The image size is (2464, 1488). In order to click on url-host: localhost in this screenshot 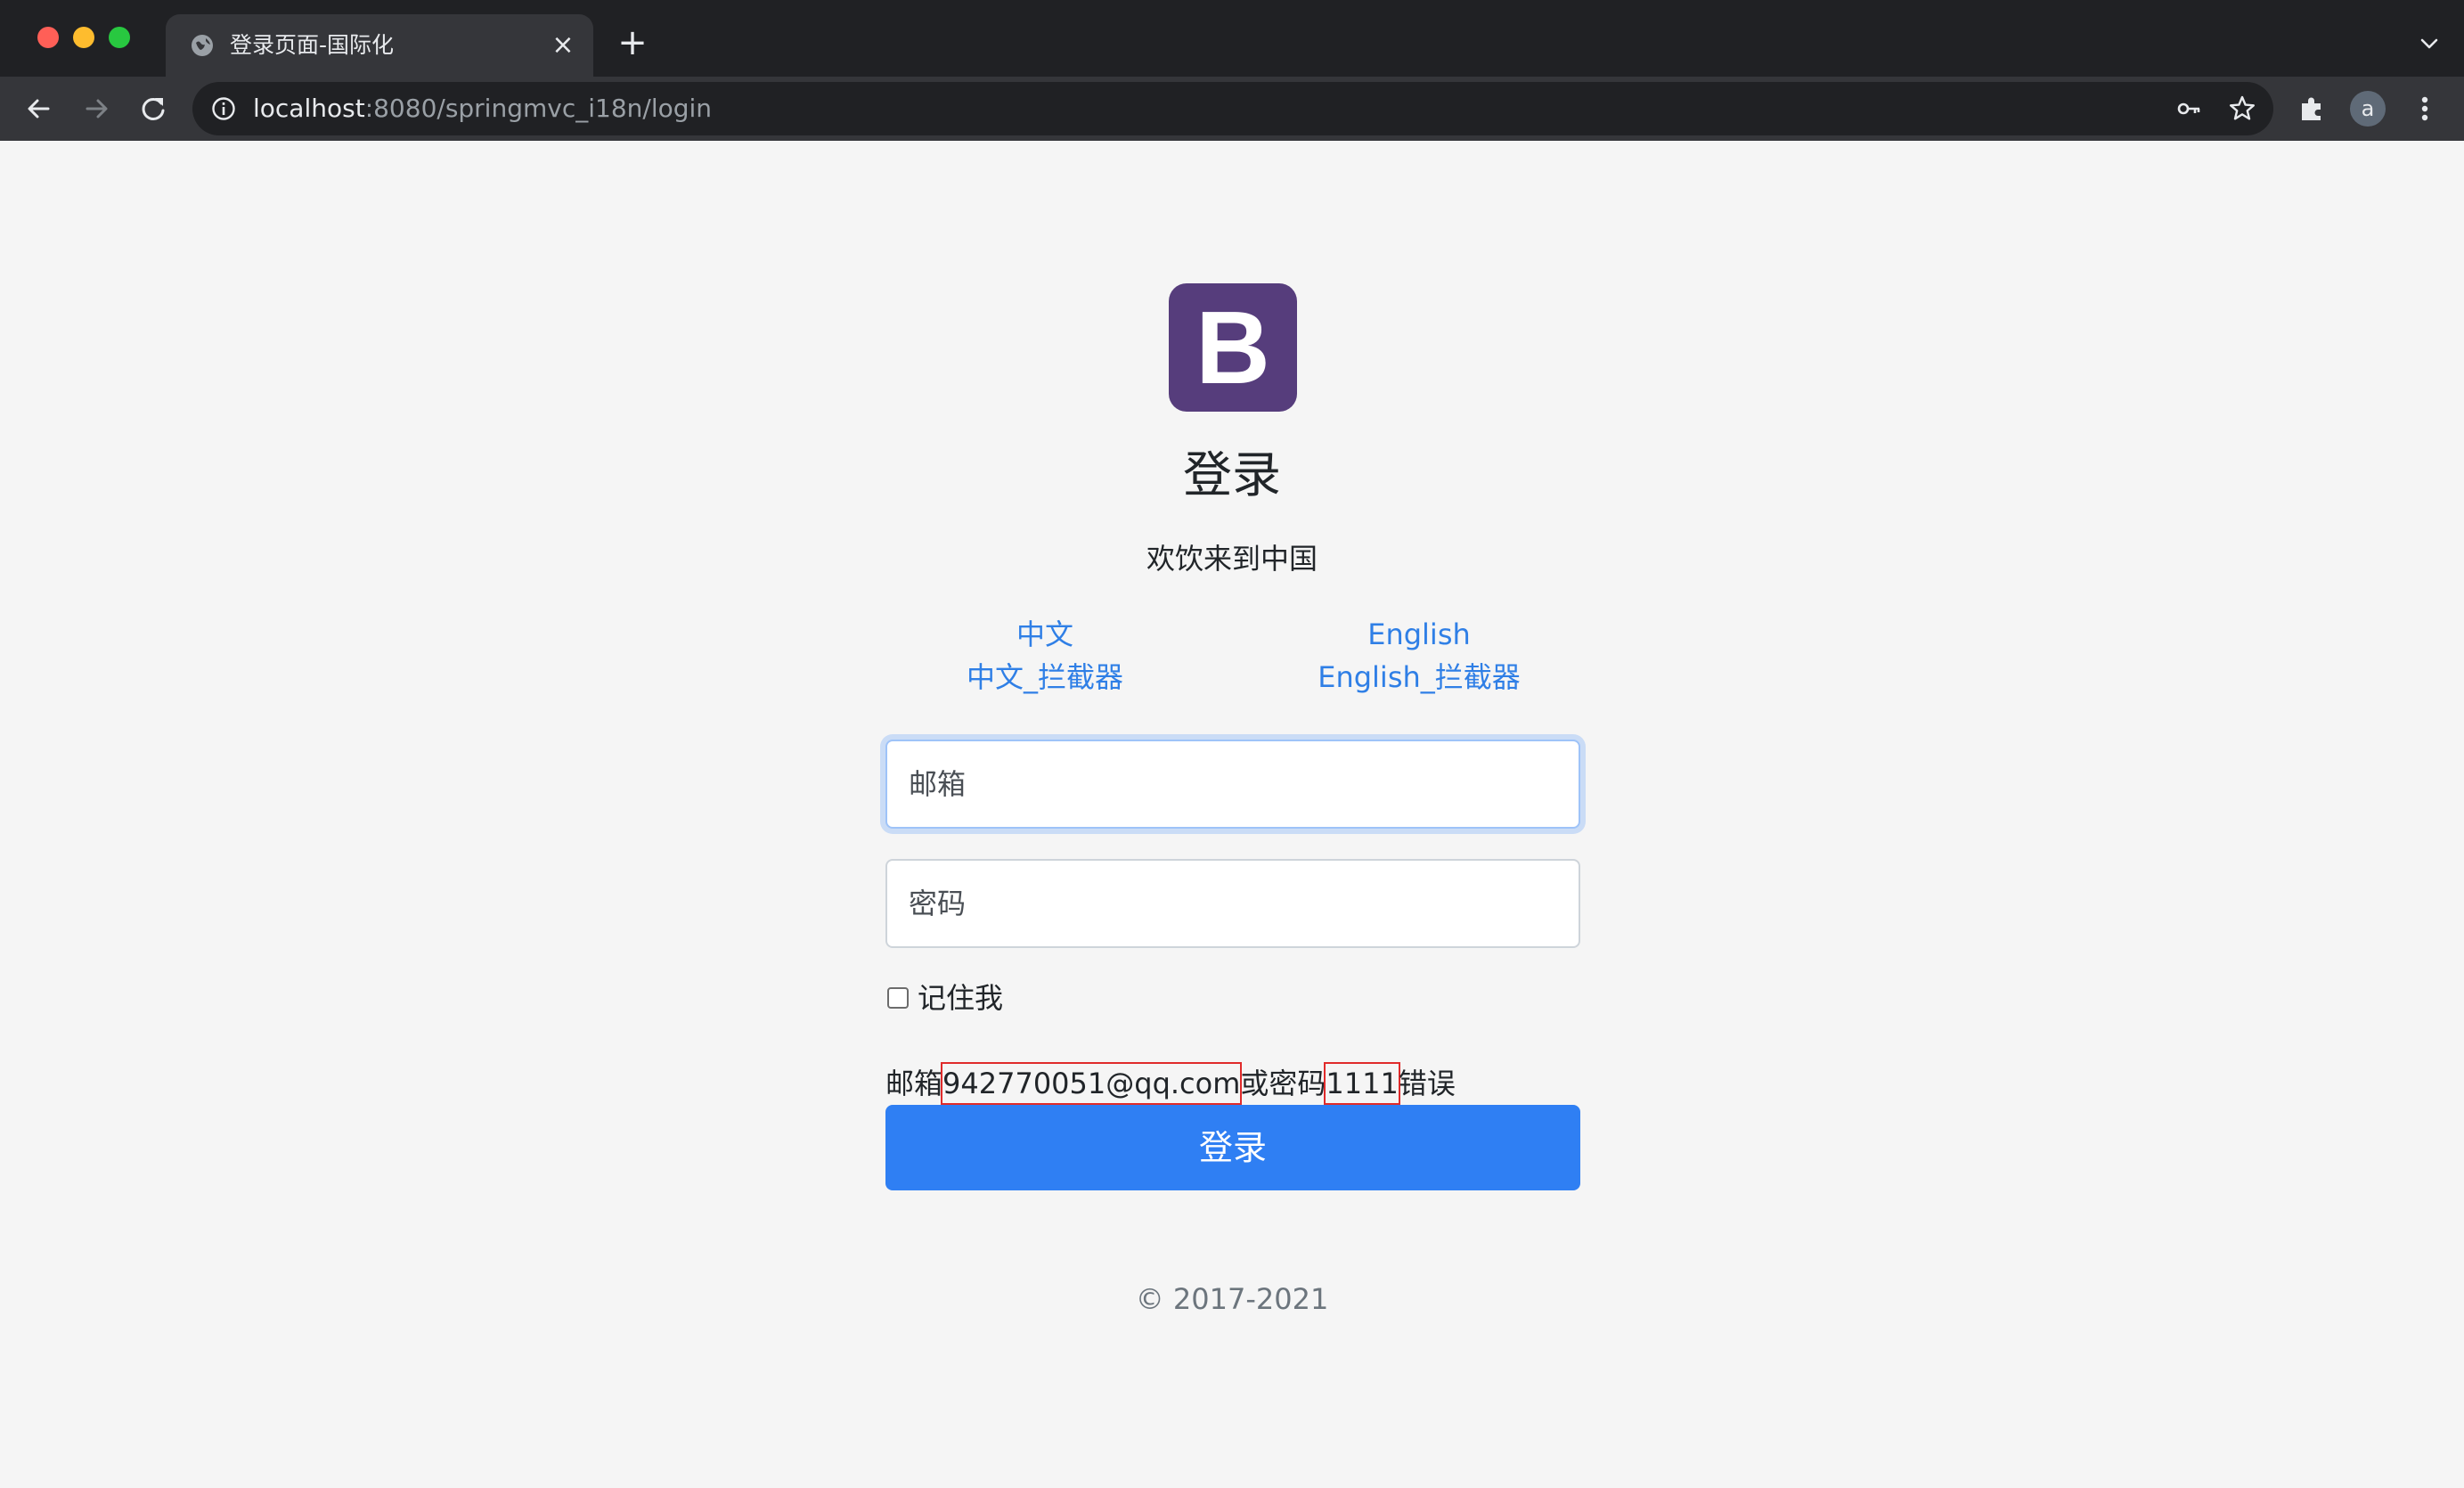, I will do `click(309, 108)`.